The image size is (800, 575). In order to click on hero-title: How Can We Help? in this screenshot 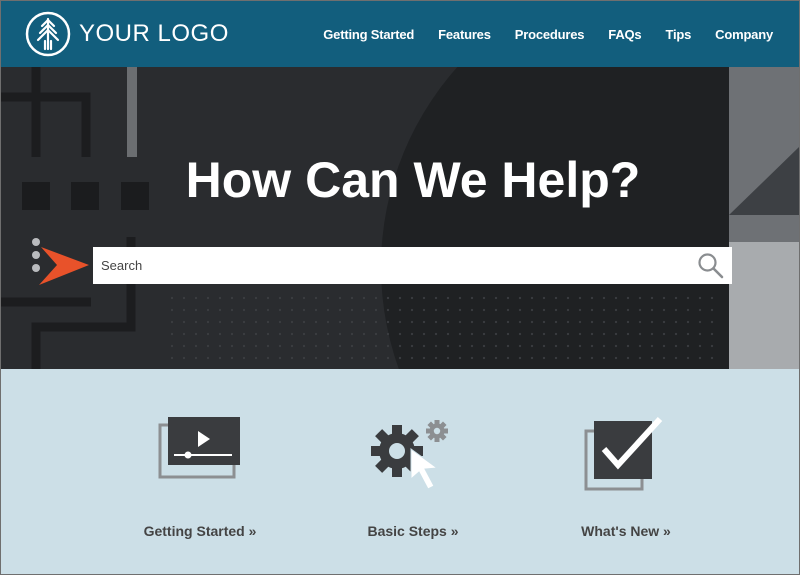, I will do `click(413, 180)`.